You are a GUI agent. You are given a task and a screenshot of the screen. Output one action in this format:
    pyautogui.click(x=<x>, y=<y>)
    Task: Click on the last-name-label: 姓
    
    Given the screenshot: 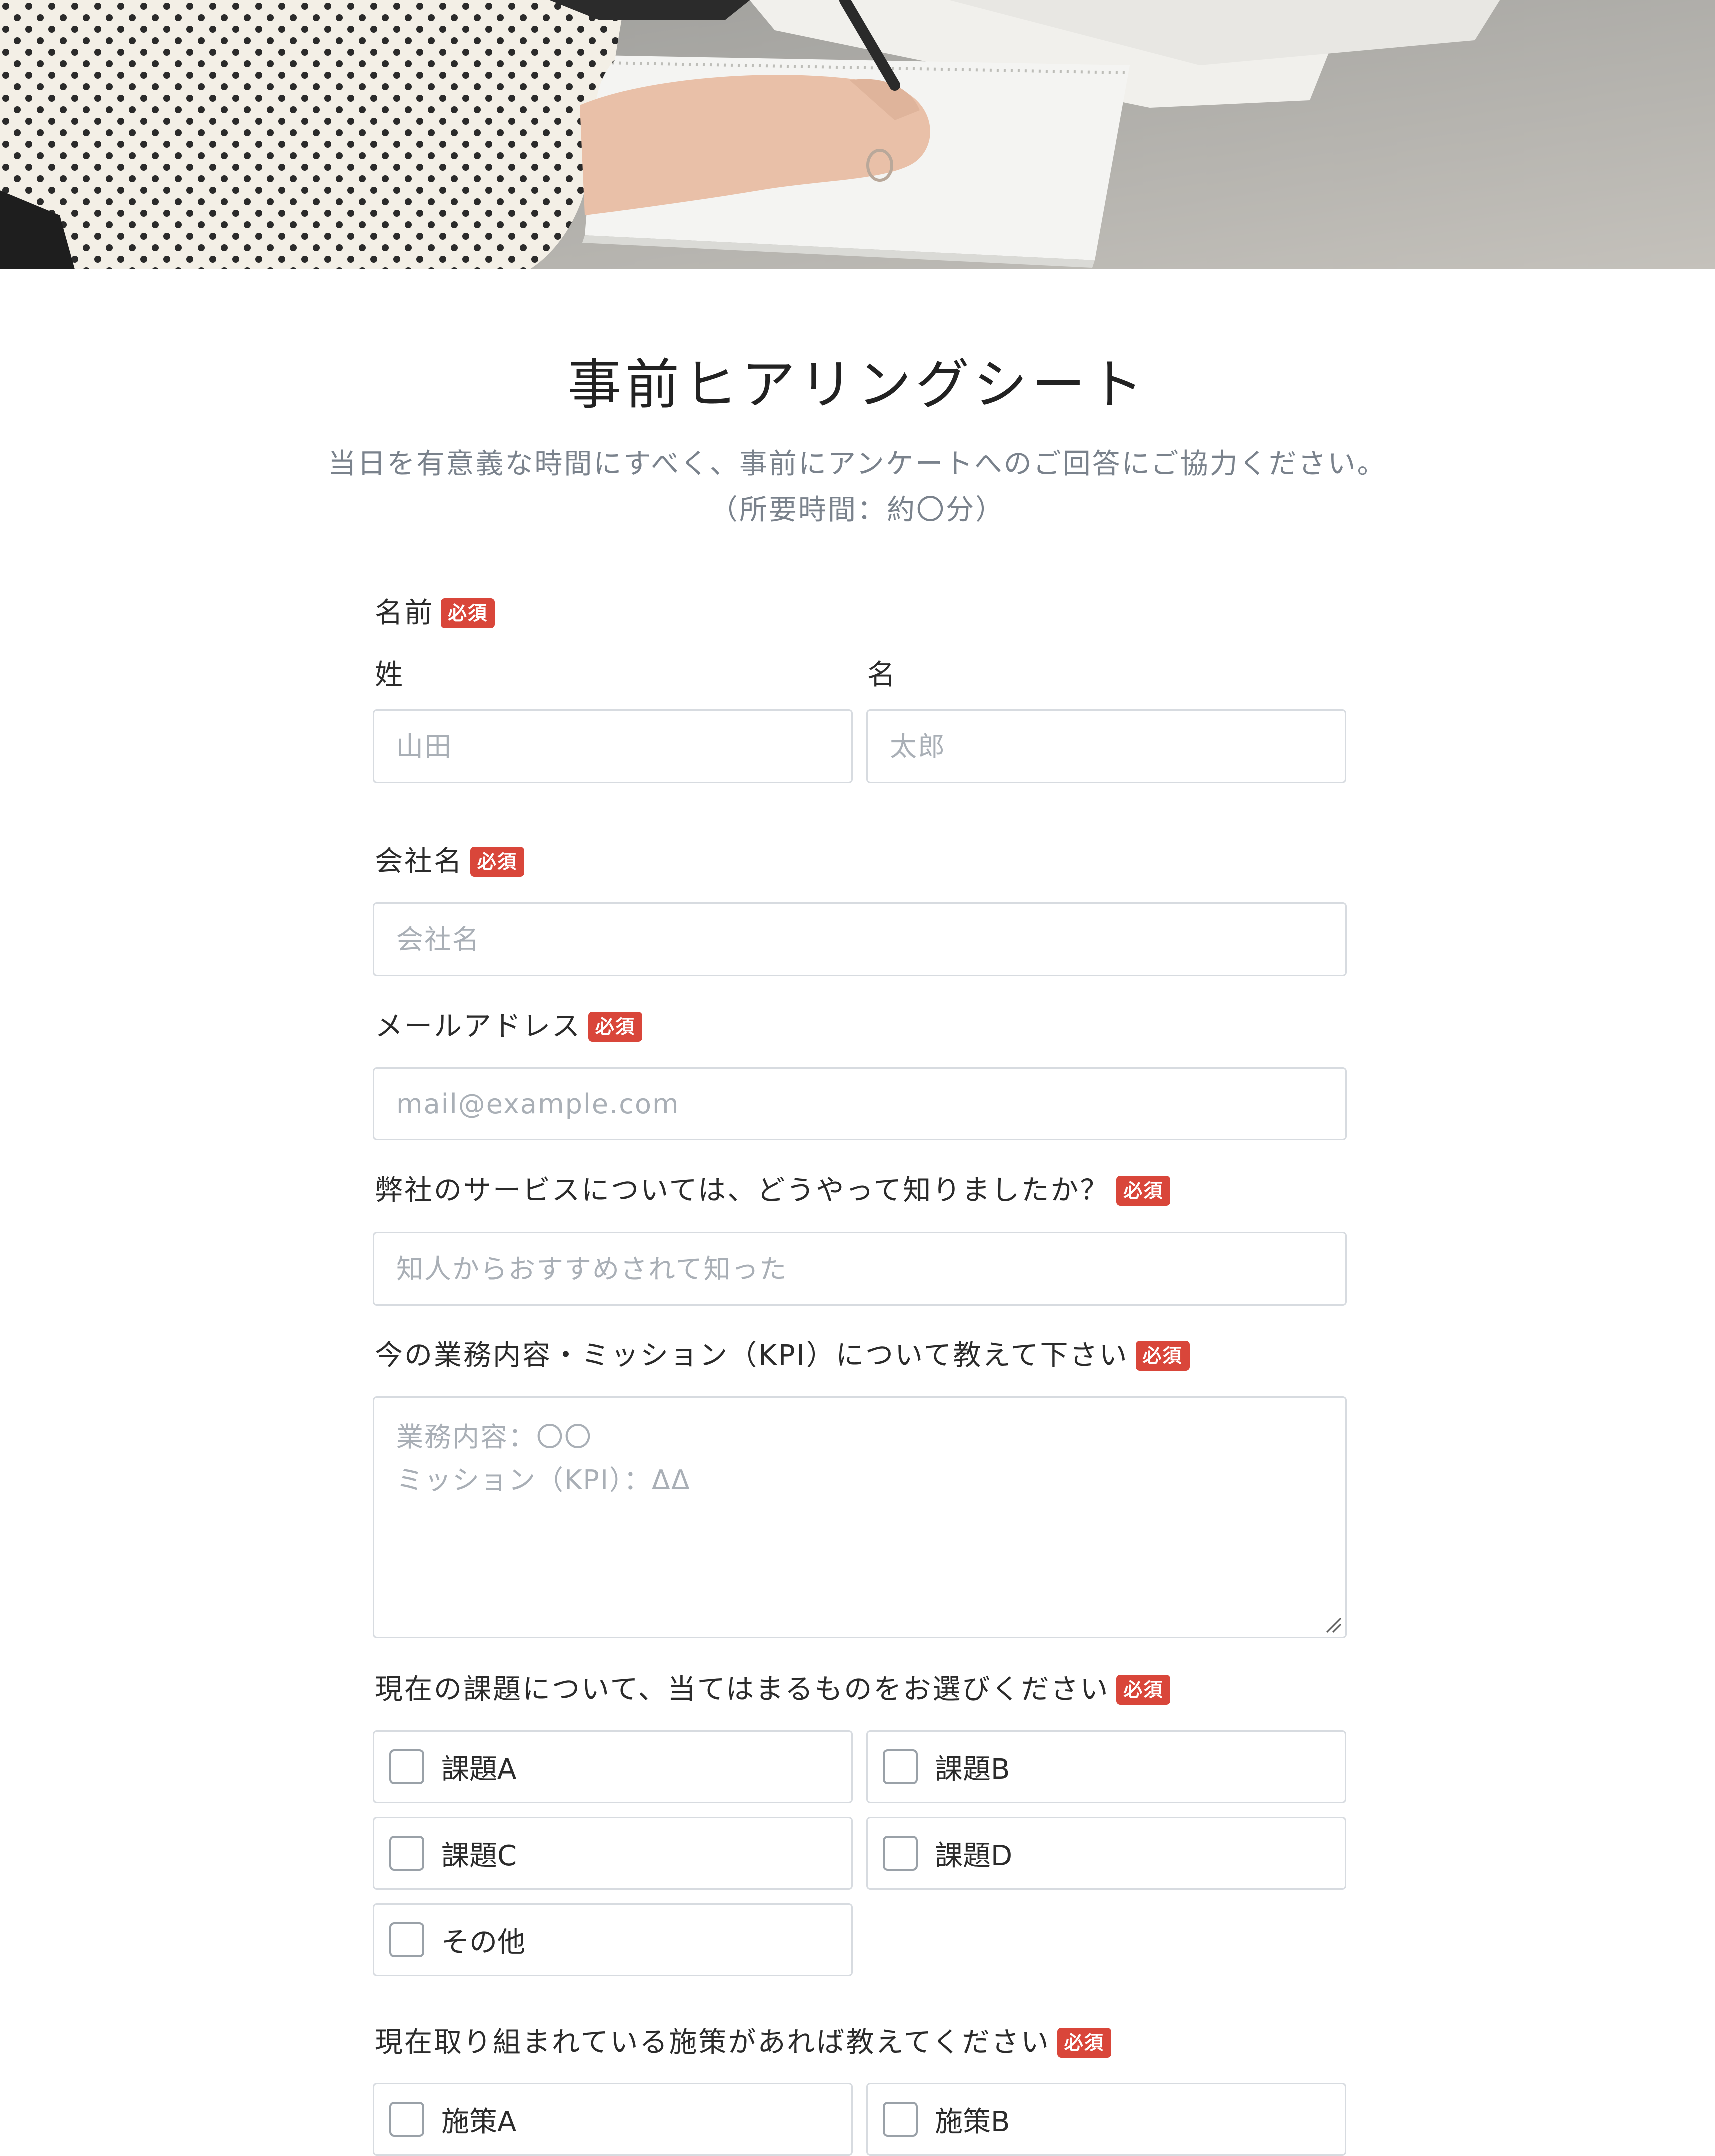 What is the action you would take?
    pyautogui.click(x=389, y=675)
    